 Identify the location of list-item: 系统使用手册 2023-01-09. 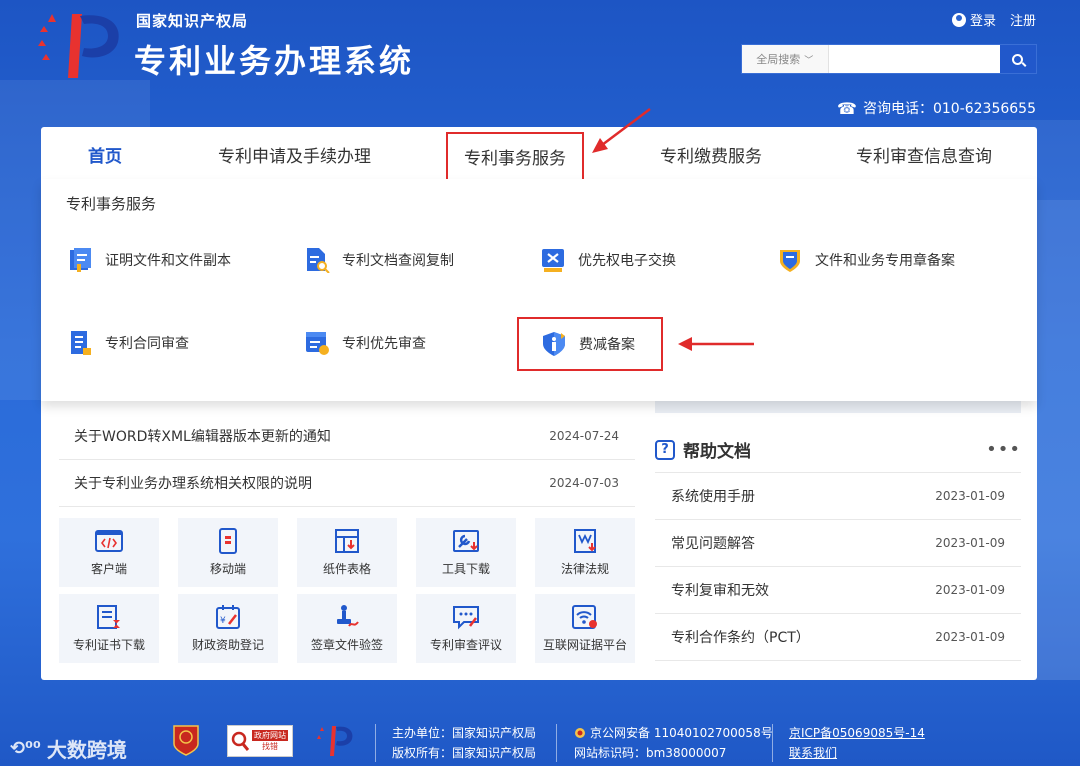
(838, 496).